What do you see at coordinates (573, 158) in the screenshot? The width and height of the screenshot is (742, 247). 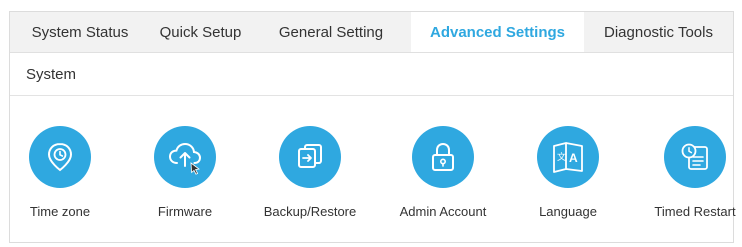 I see `svg-text: A` at bounding box center [573, 158].